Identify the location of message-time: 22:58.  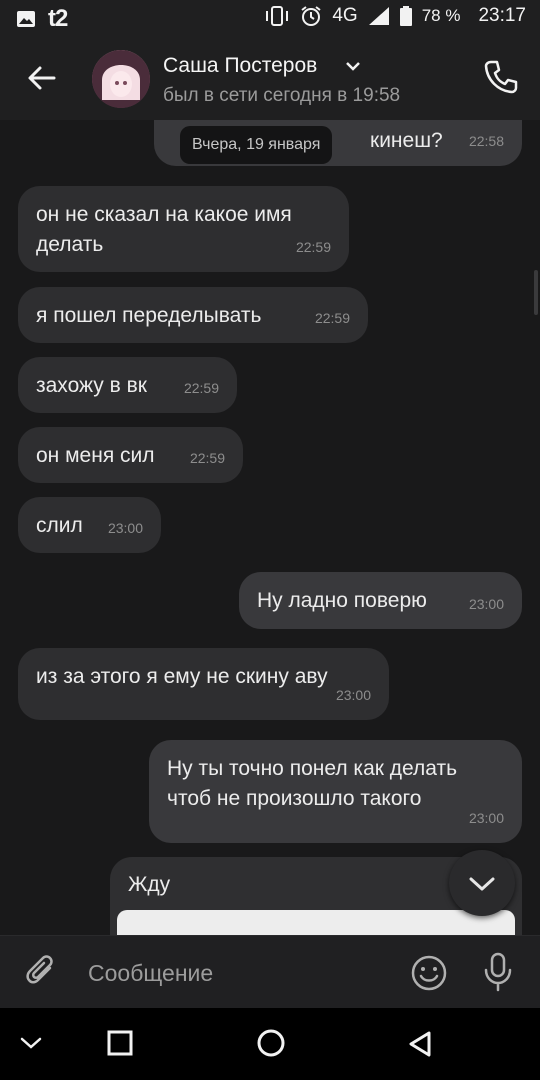
(486, 141).